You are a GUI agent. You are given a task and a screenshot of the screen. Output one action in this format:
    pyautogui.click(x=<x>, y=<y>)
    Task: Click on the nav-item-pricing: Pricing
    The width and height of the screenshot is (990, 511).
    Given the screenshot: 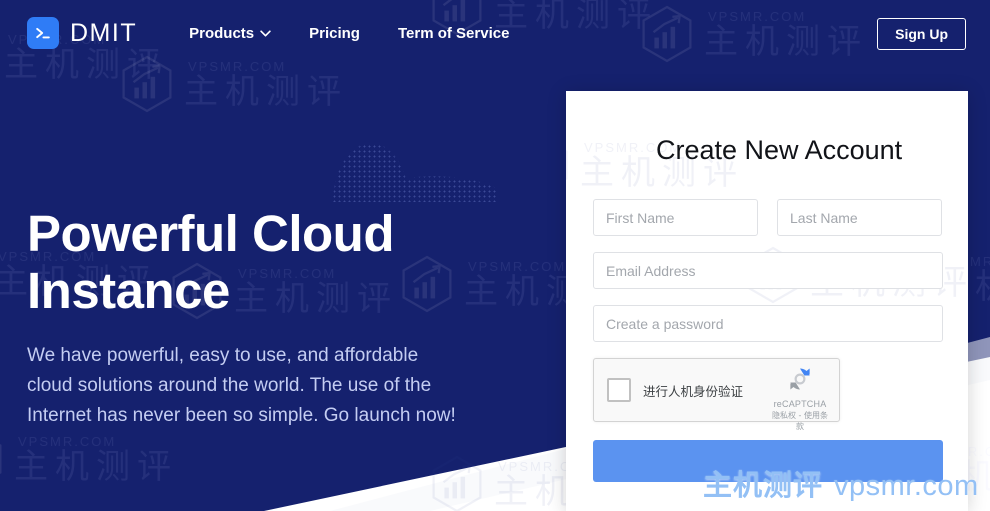 What is the action you would take?
    pyautogui.click(x=334, y=33)
    